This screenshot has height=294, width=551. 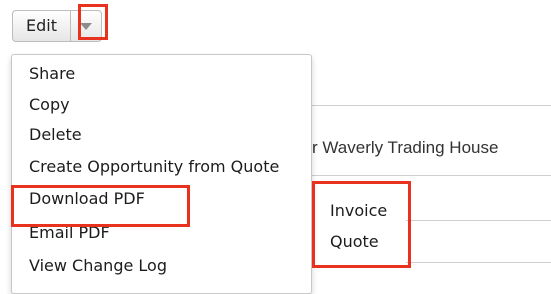 I want to click on edit-button: Edit, so click(x=41, y=26).